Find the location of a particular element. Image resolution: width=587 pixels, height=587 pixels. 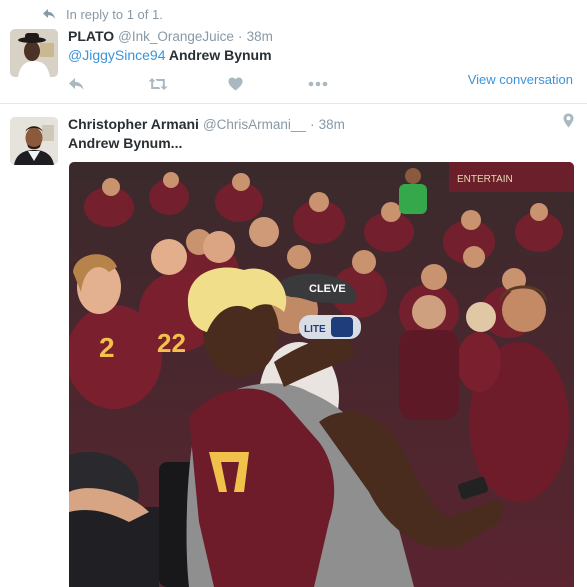

reply-context: In reply to 1 of 1. is located at coordinates (102, 14).